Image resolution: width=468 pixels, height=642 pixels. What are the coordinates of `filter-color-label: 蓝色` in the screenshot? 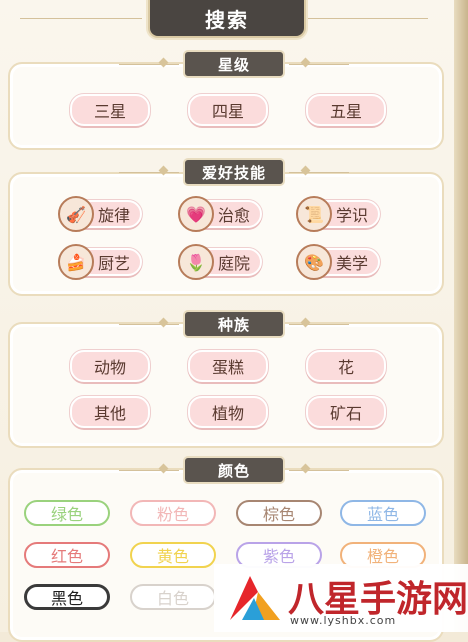 It's located at (382, 514).